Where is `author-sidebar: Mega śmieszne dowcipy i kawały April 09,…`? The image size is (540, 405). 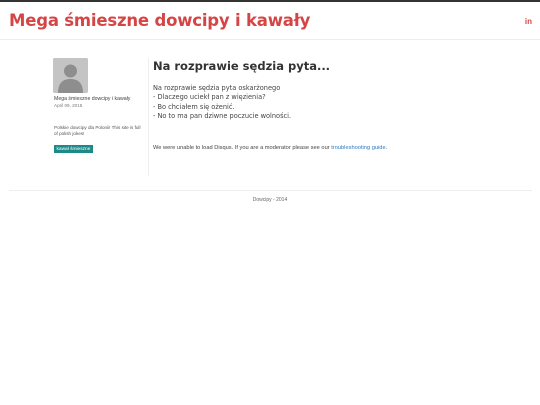
author-sidebar: Mega śmieszne dowcipy i kawały April 09,… is located at coordinates (101, 117).